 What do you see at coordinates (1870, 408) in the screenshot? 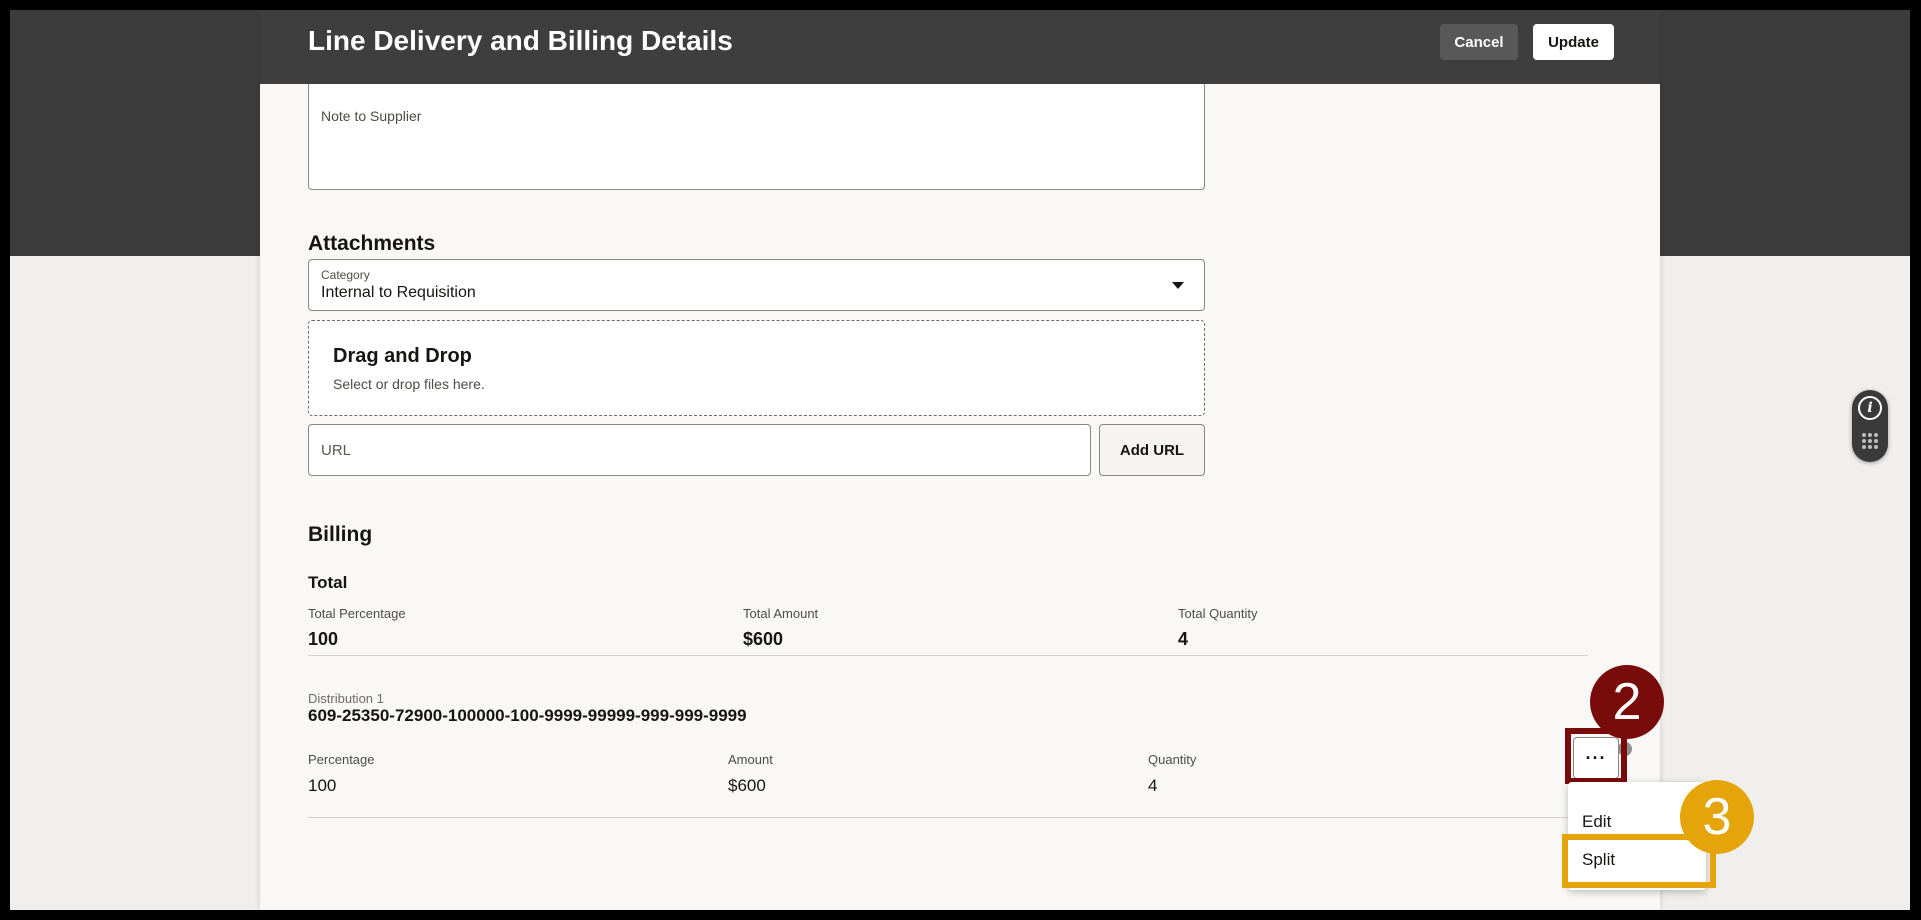
I see `info-icon: i` at bounding box center [1870, 408].